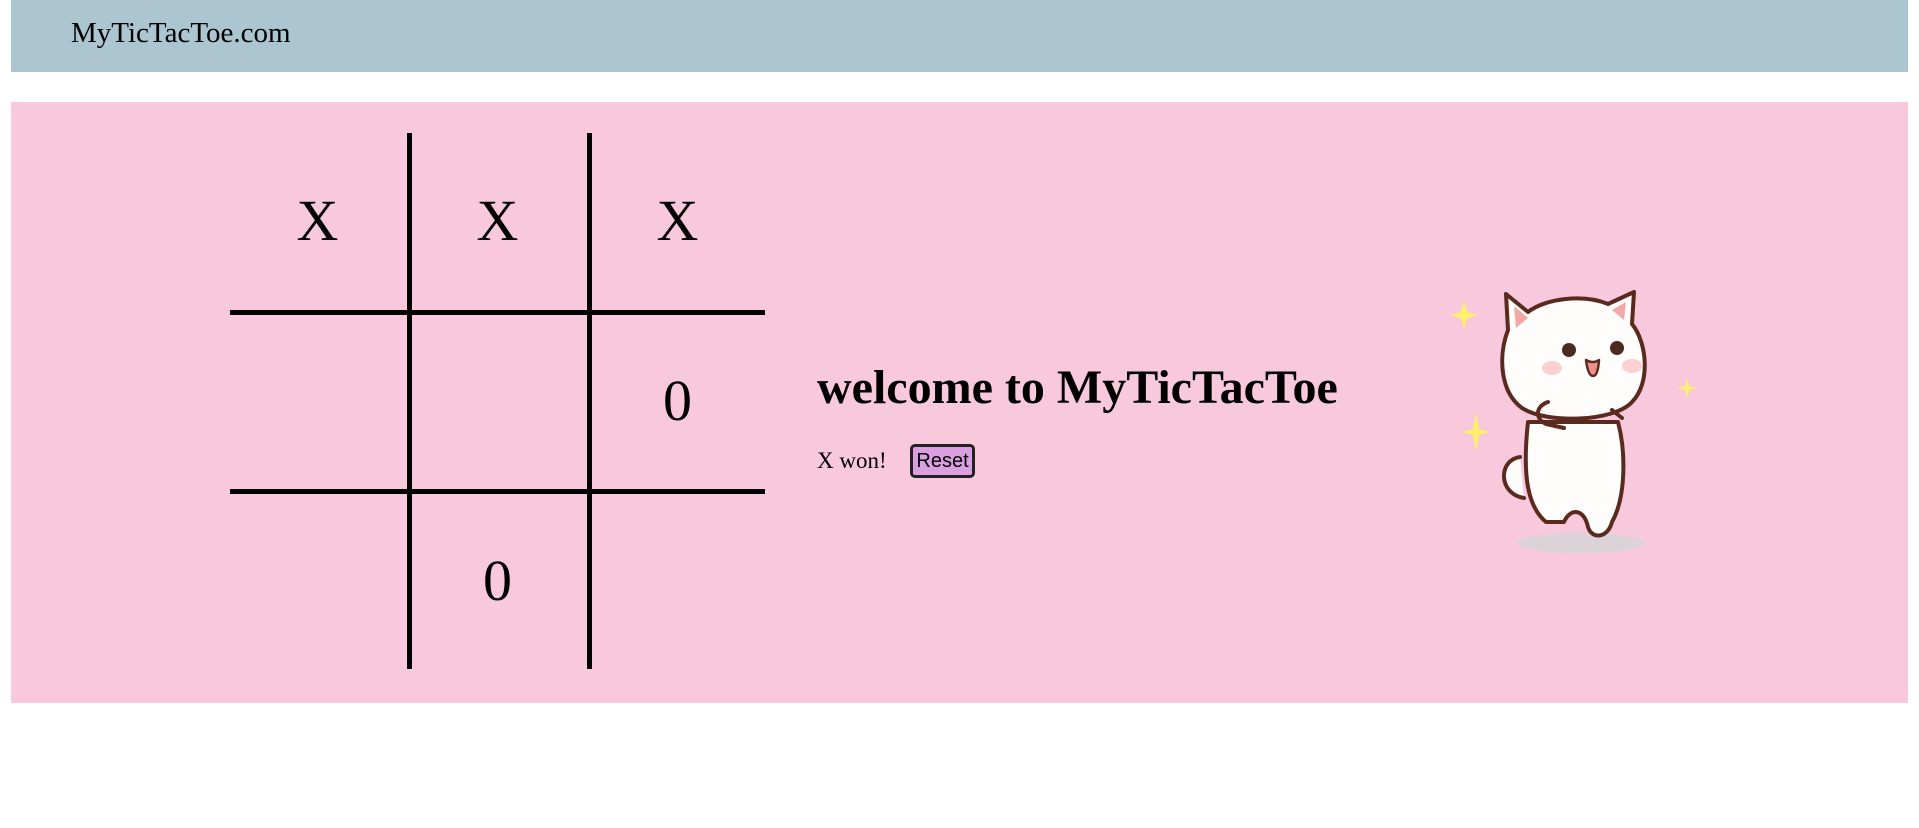  Describe the element at coordinates (942, 461) in the screenshot. I see `reset-button: Reset` at that location.